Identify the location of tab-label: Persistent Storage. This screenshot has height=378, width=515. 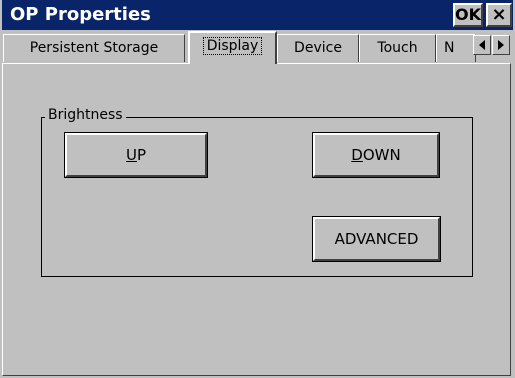
(94, 48).